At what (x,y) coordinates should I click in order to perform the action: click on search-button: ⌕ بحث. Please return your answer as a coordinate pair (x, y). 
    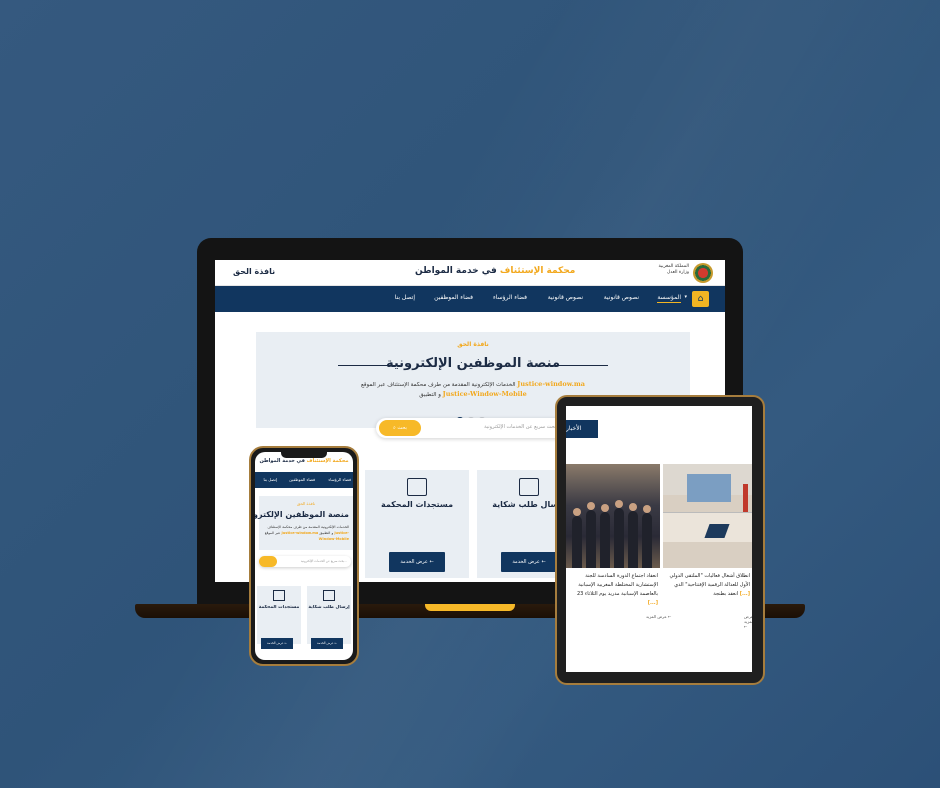
    Looking at the image, I should click on (400, 428).